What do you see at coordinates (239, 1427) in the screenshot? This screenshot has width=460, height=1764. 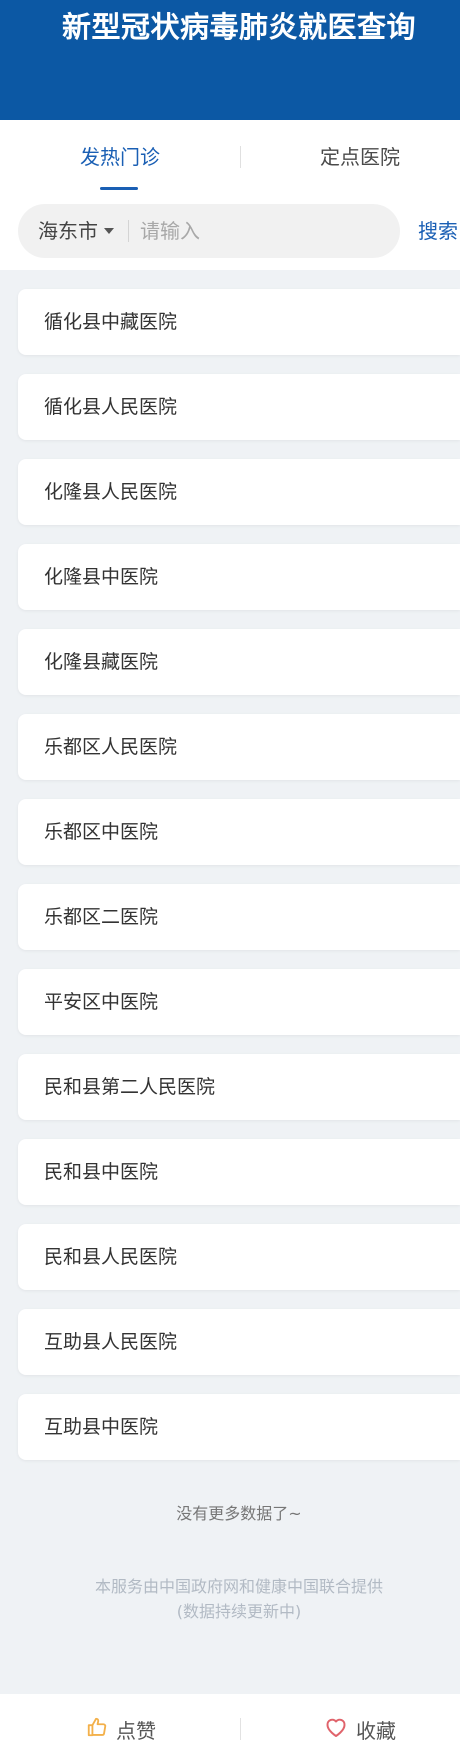 I see `hospital-card: 互助县中医院` at bounding box center [239, 1427].